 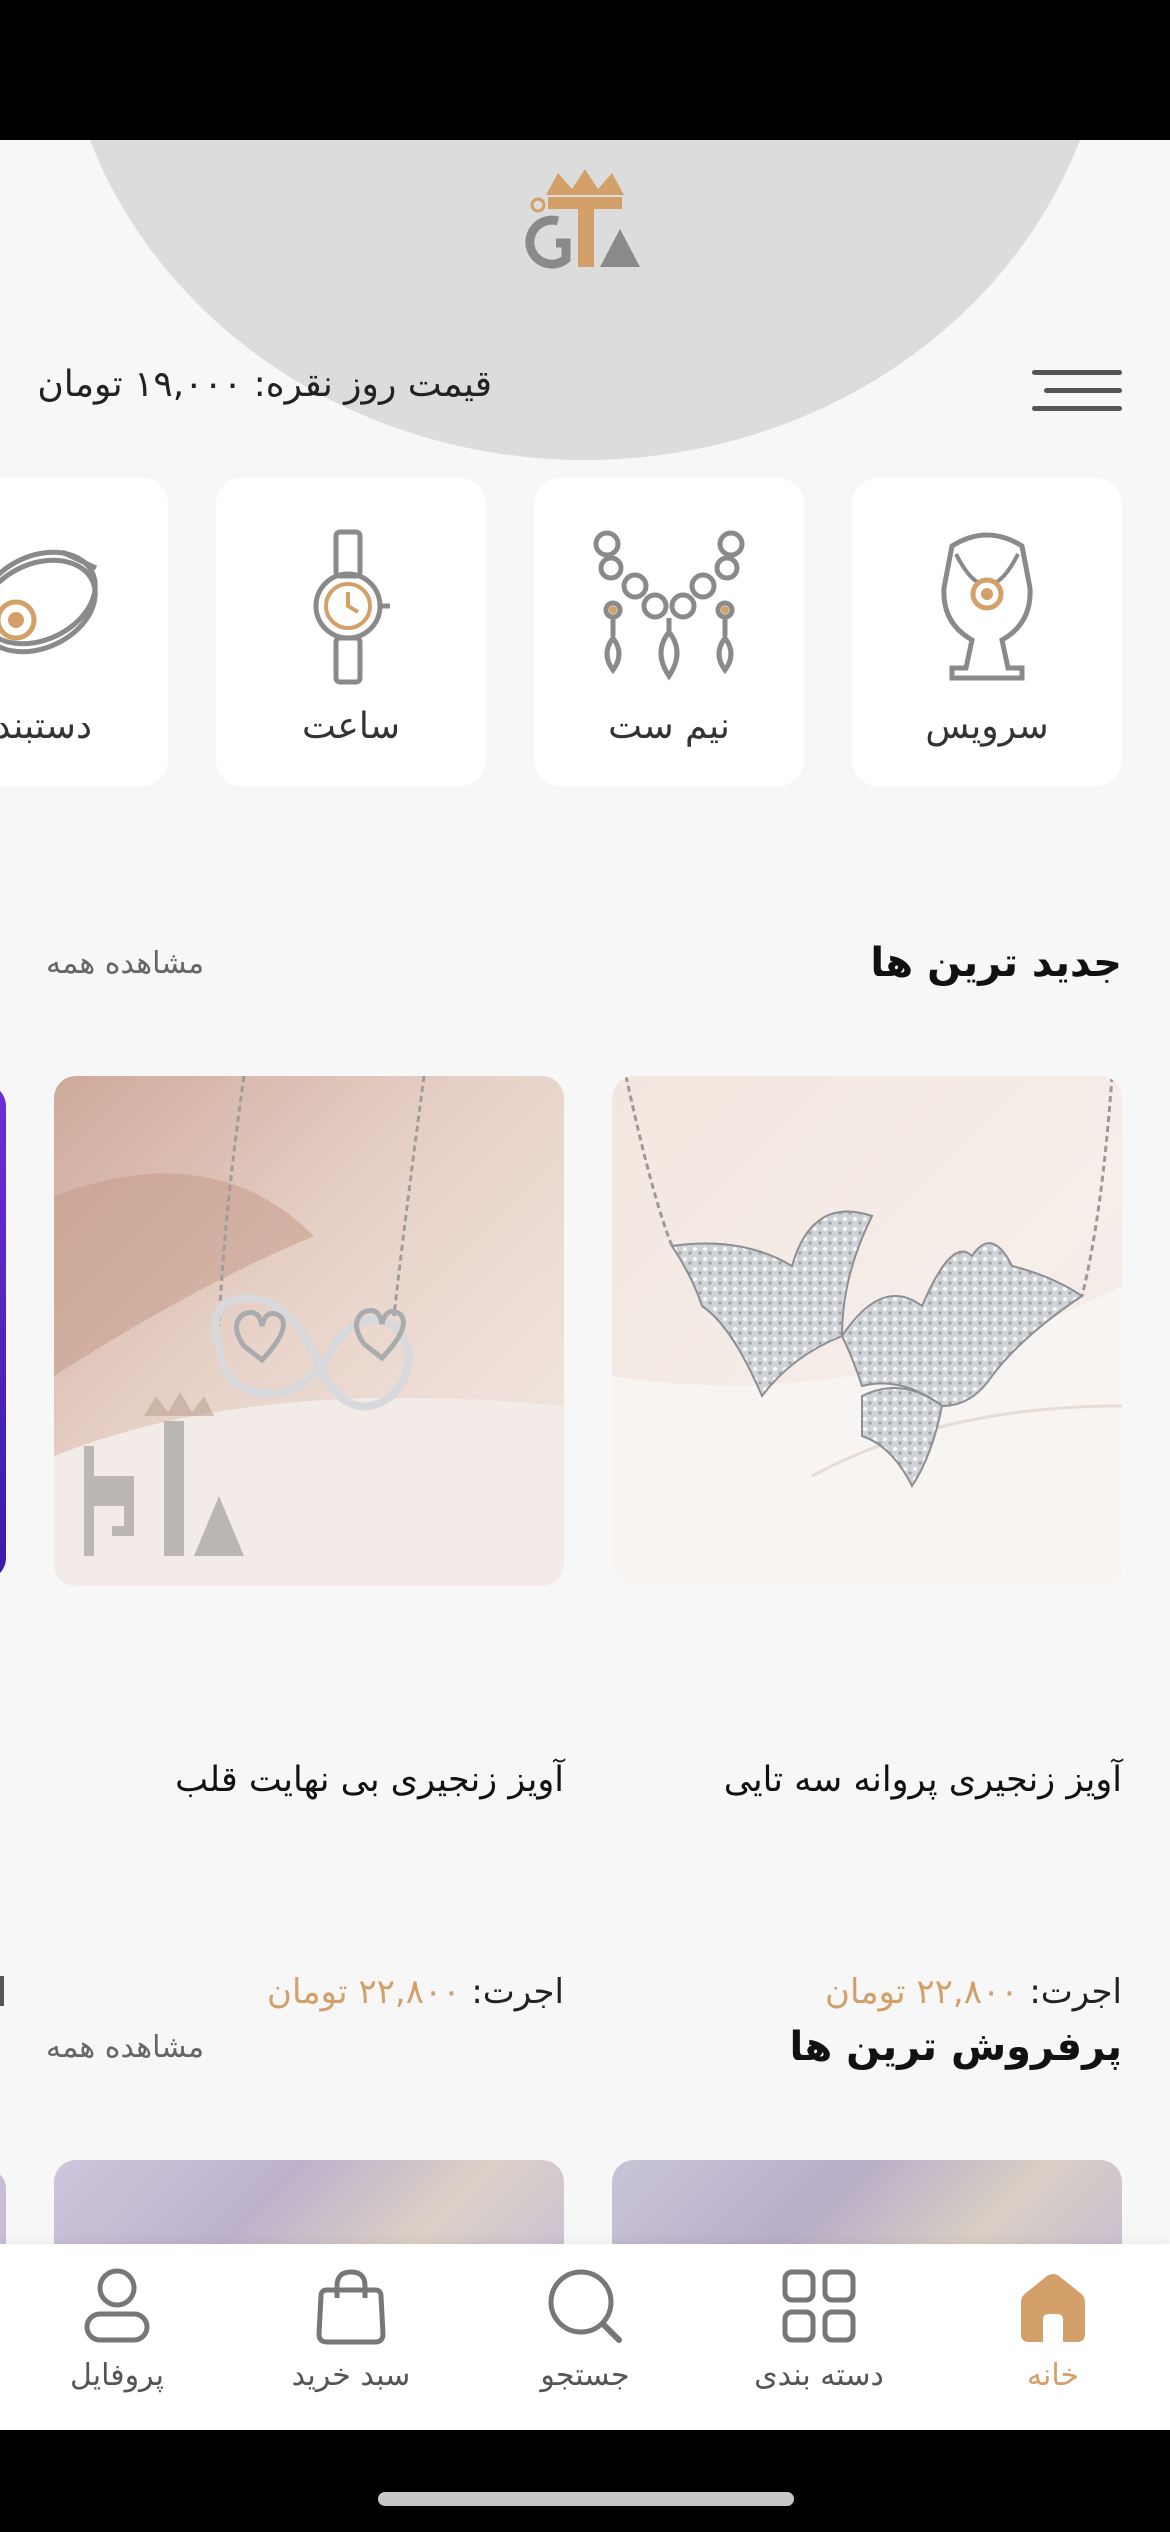 I want to click on infinity-heart-necklace-photo, so click(x=309, y=1331).